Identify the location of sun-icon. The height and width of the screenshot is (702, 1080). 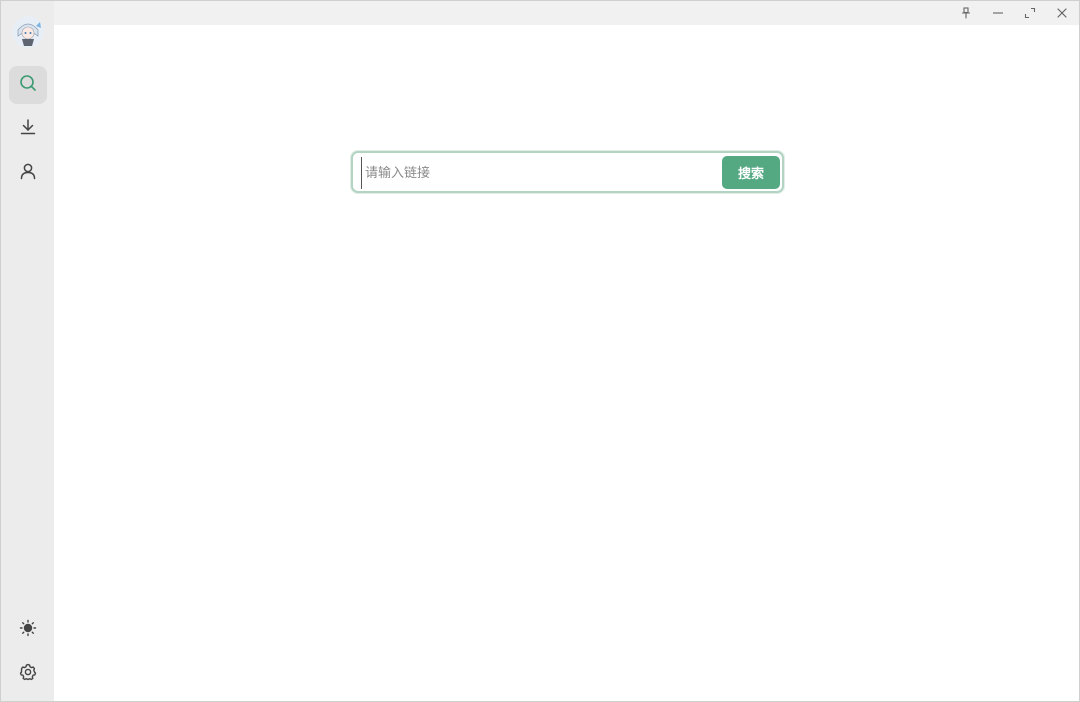
(28, 630).